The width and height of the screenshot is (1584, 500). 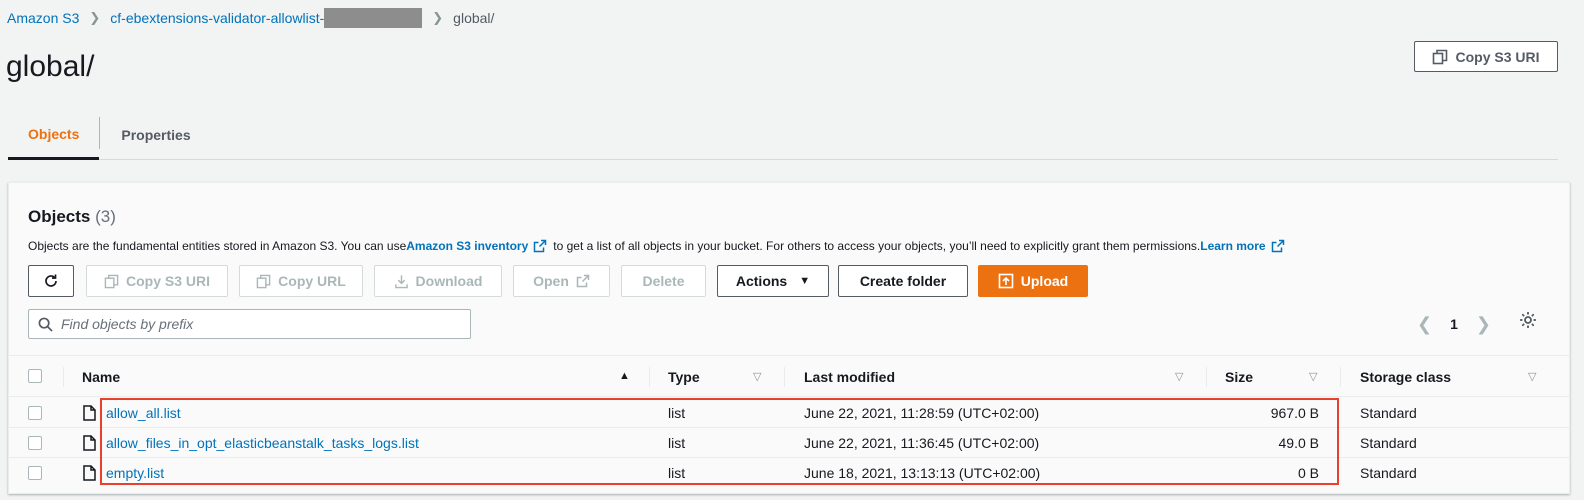 I want to click on actions-dropdown: Actions ▼, so click(x=773, y=281).